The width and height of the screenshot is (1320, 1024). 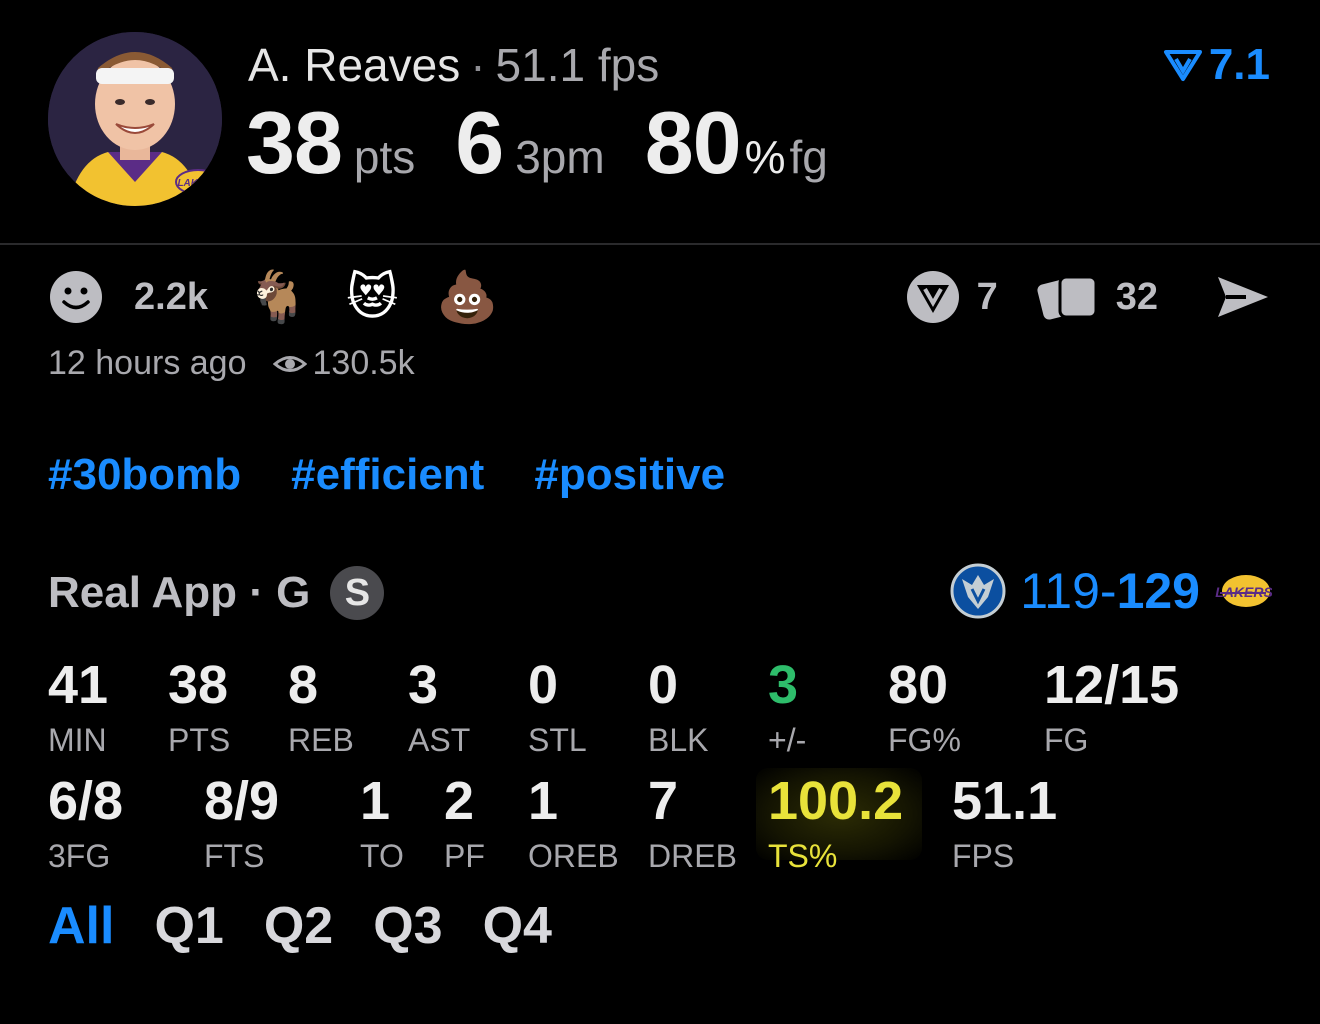 What do you see at coordinates (242, 801) in the screenshot?
I see `stat-value: 8/9` at bounding box center [242, 801].